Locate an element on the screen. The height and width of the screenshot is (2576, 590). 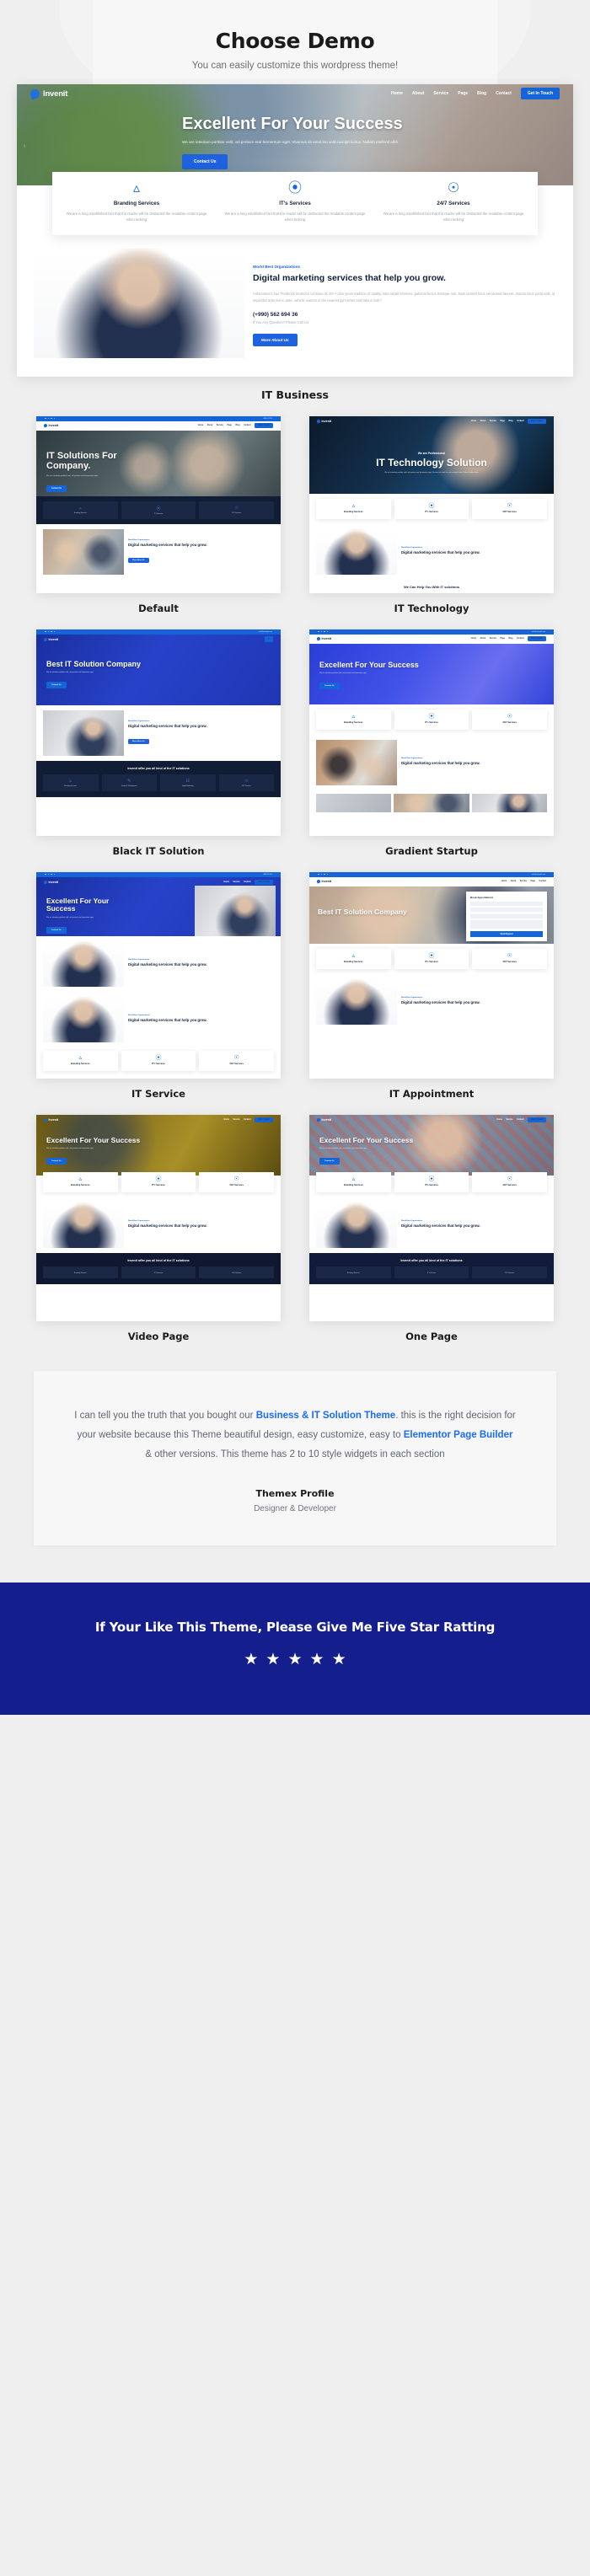
carousel-prev-icon: ‹ is located at coordinates (27, 147).